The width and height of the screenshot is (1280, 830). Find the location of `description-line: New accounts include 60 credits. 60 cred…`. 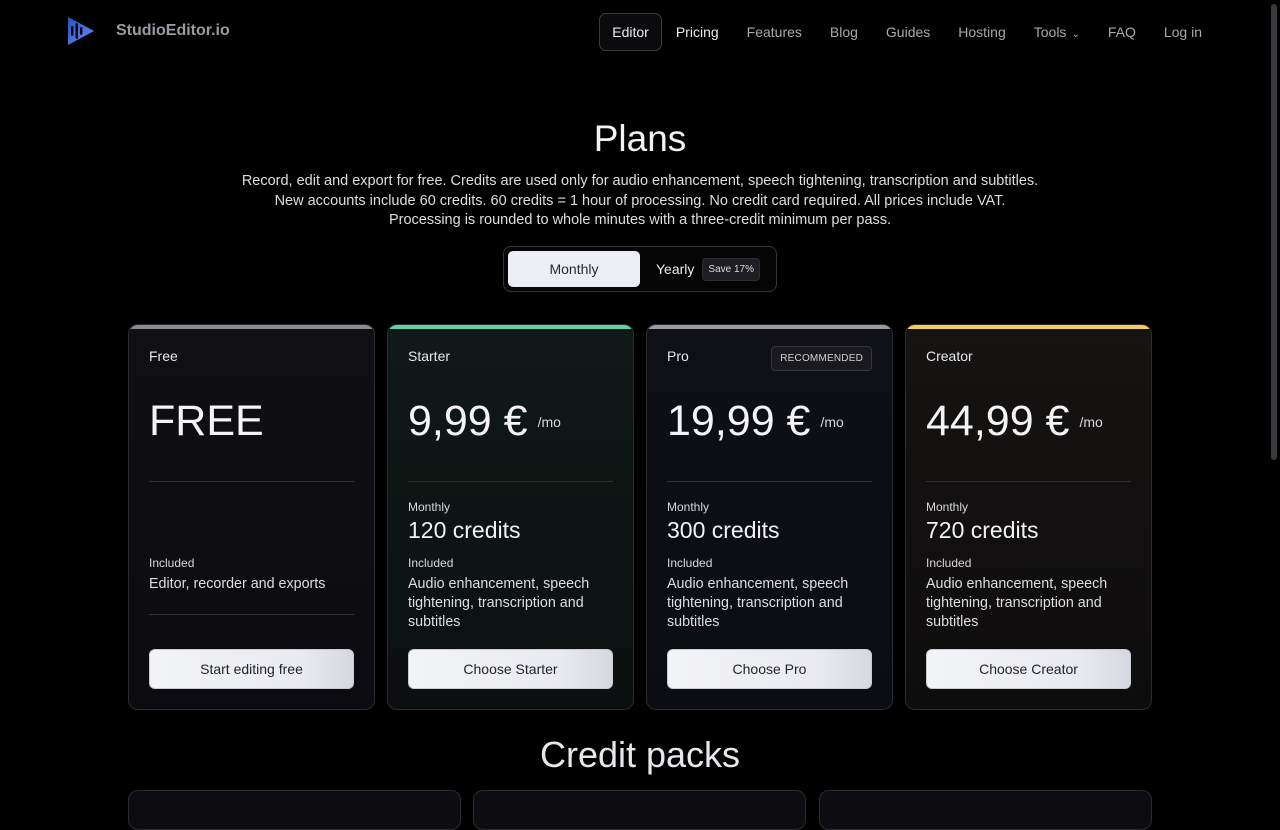

description-line: New accounts include 60 credits. 60 cred… is located at coordinates (640, 200).